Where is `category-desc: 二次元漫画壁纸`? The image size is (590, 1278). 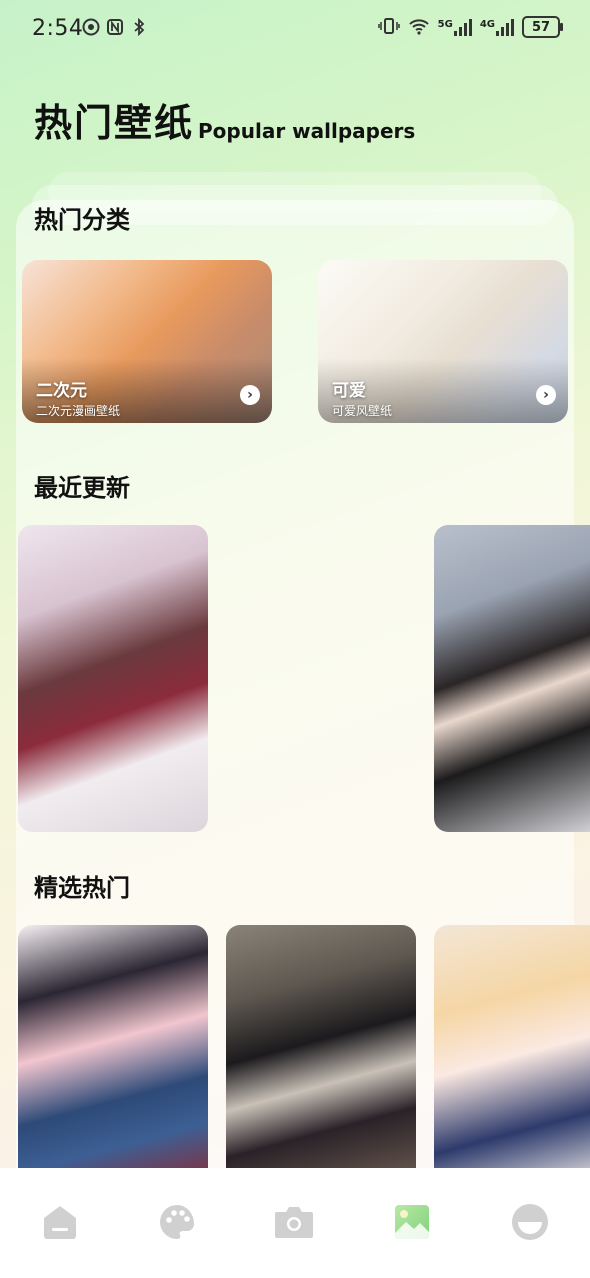 category-desc: 二次元漫画壁纸 is located at coordinates (78, 411).